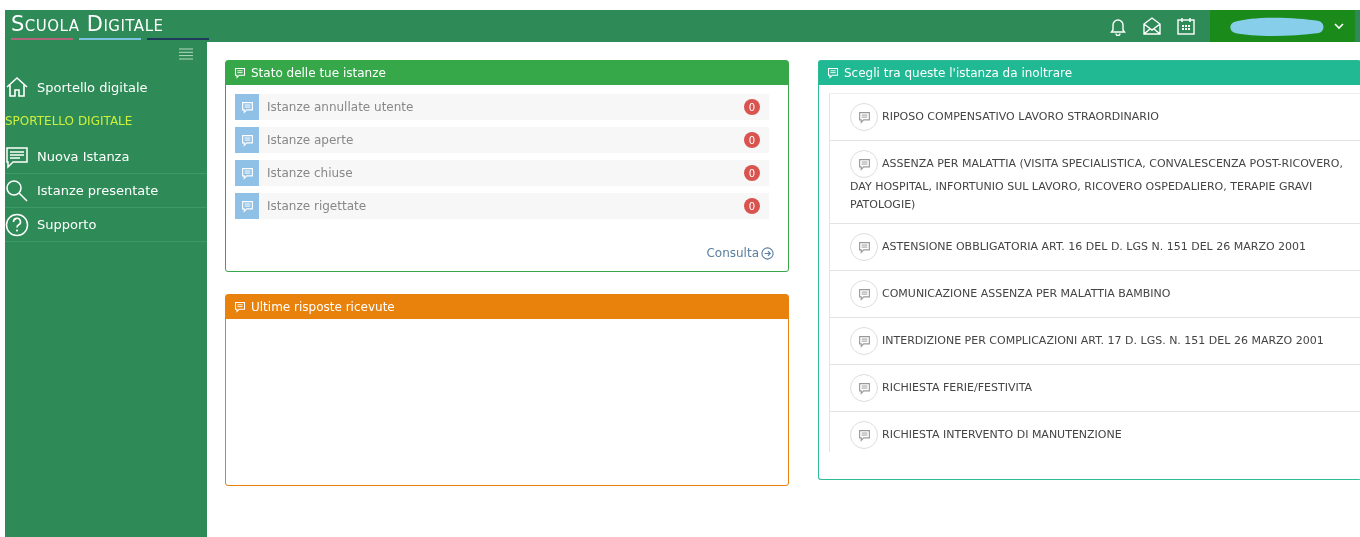  I want to click on chevron-down-icon, so click(1339, 26).